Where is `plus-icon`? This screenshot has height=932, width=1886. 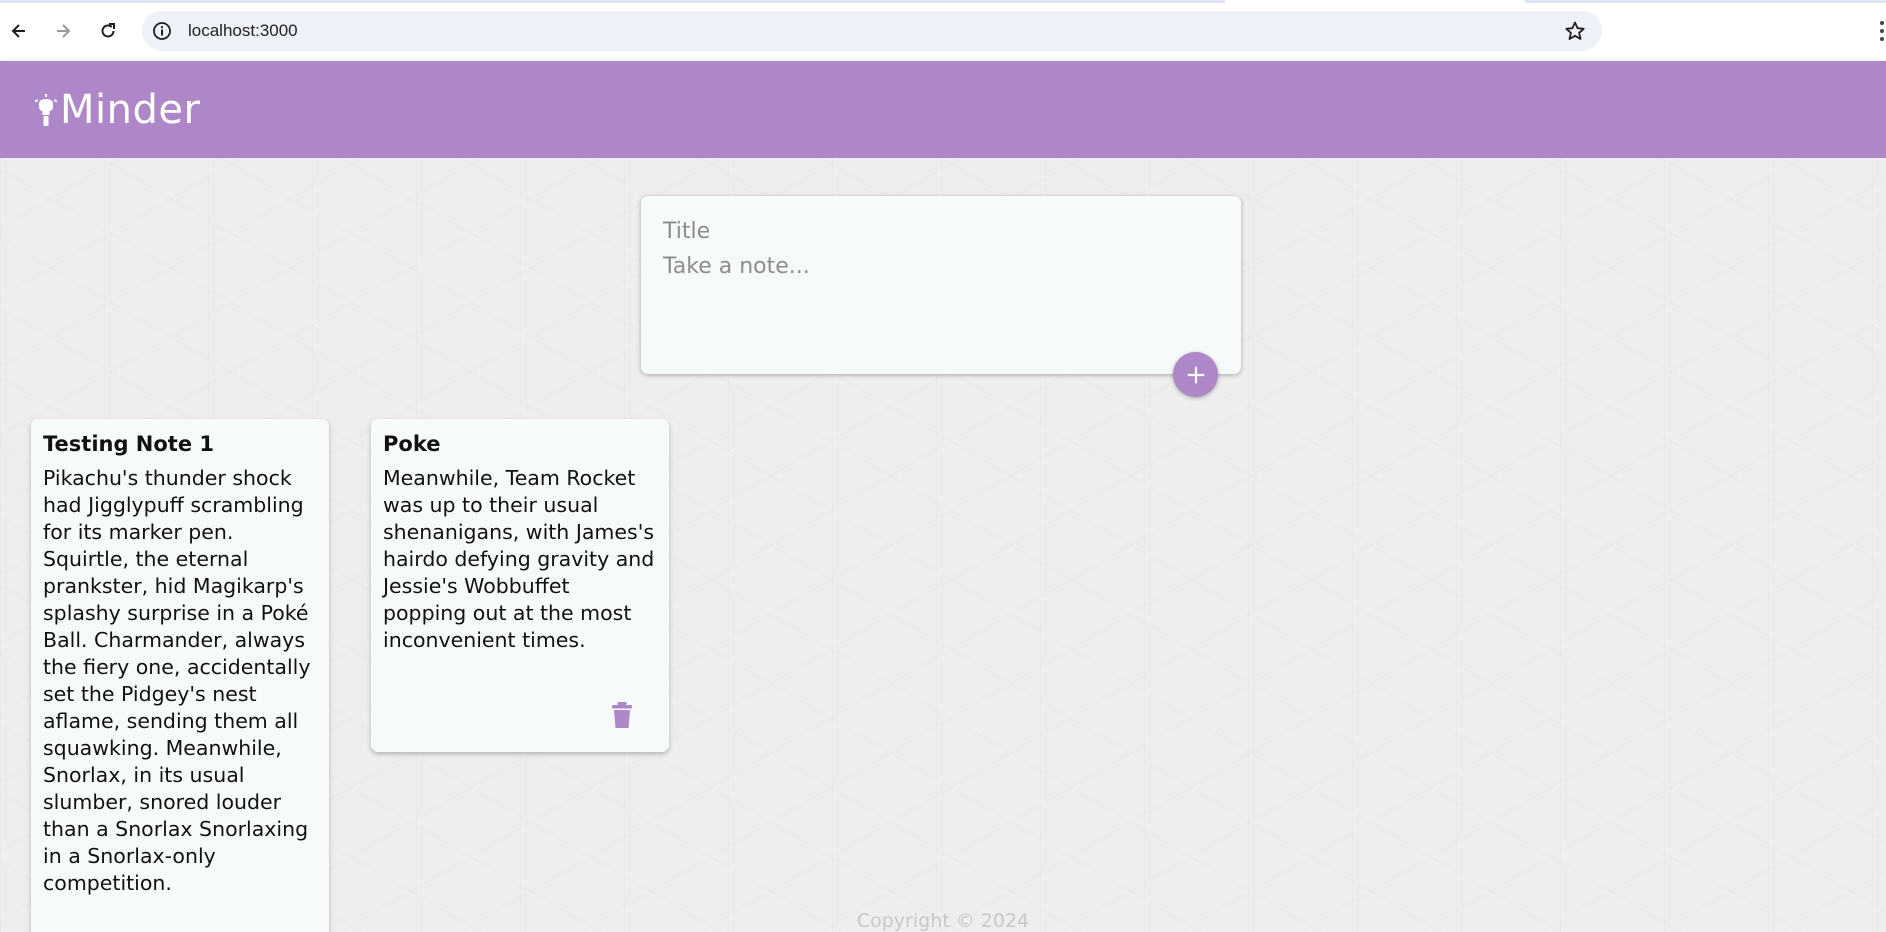 plus-icon is located at coordinates (1195, 374).